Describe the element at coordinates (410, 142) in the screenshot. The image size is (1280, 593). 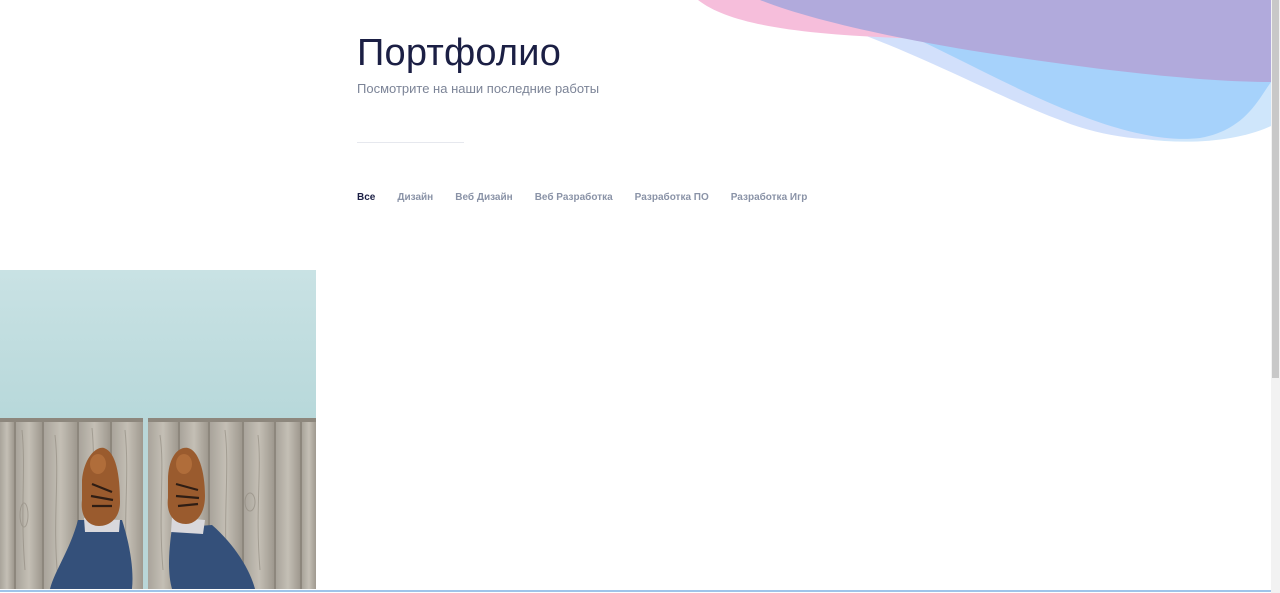
I see `title-divider` at that location.